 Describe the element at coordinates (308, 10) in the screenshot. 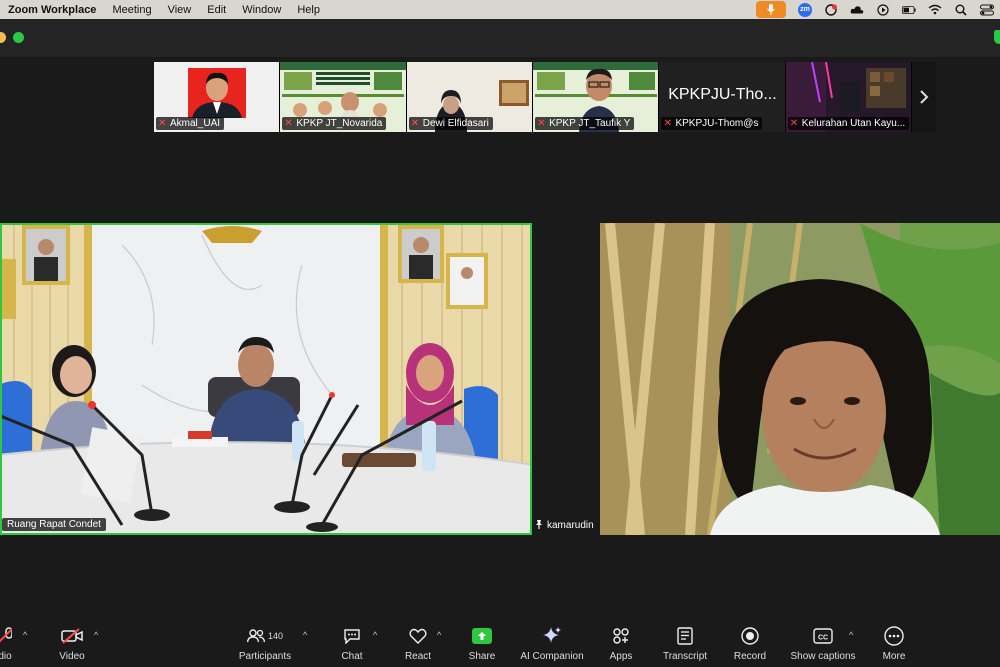

I see `menu-help: Help` at that location.